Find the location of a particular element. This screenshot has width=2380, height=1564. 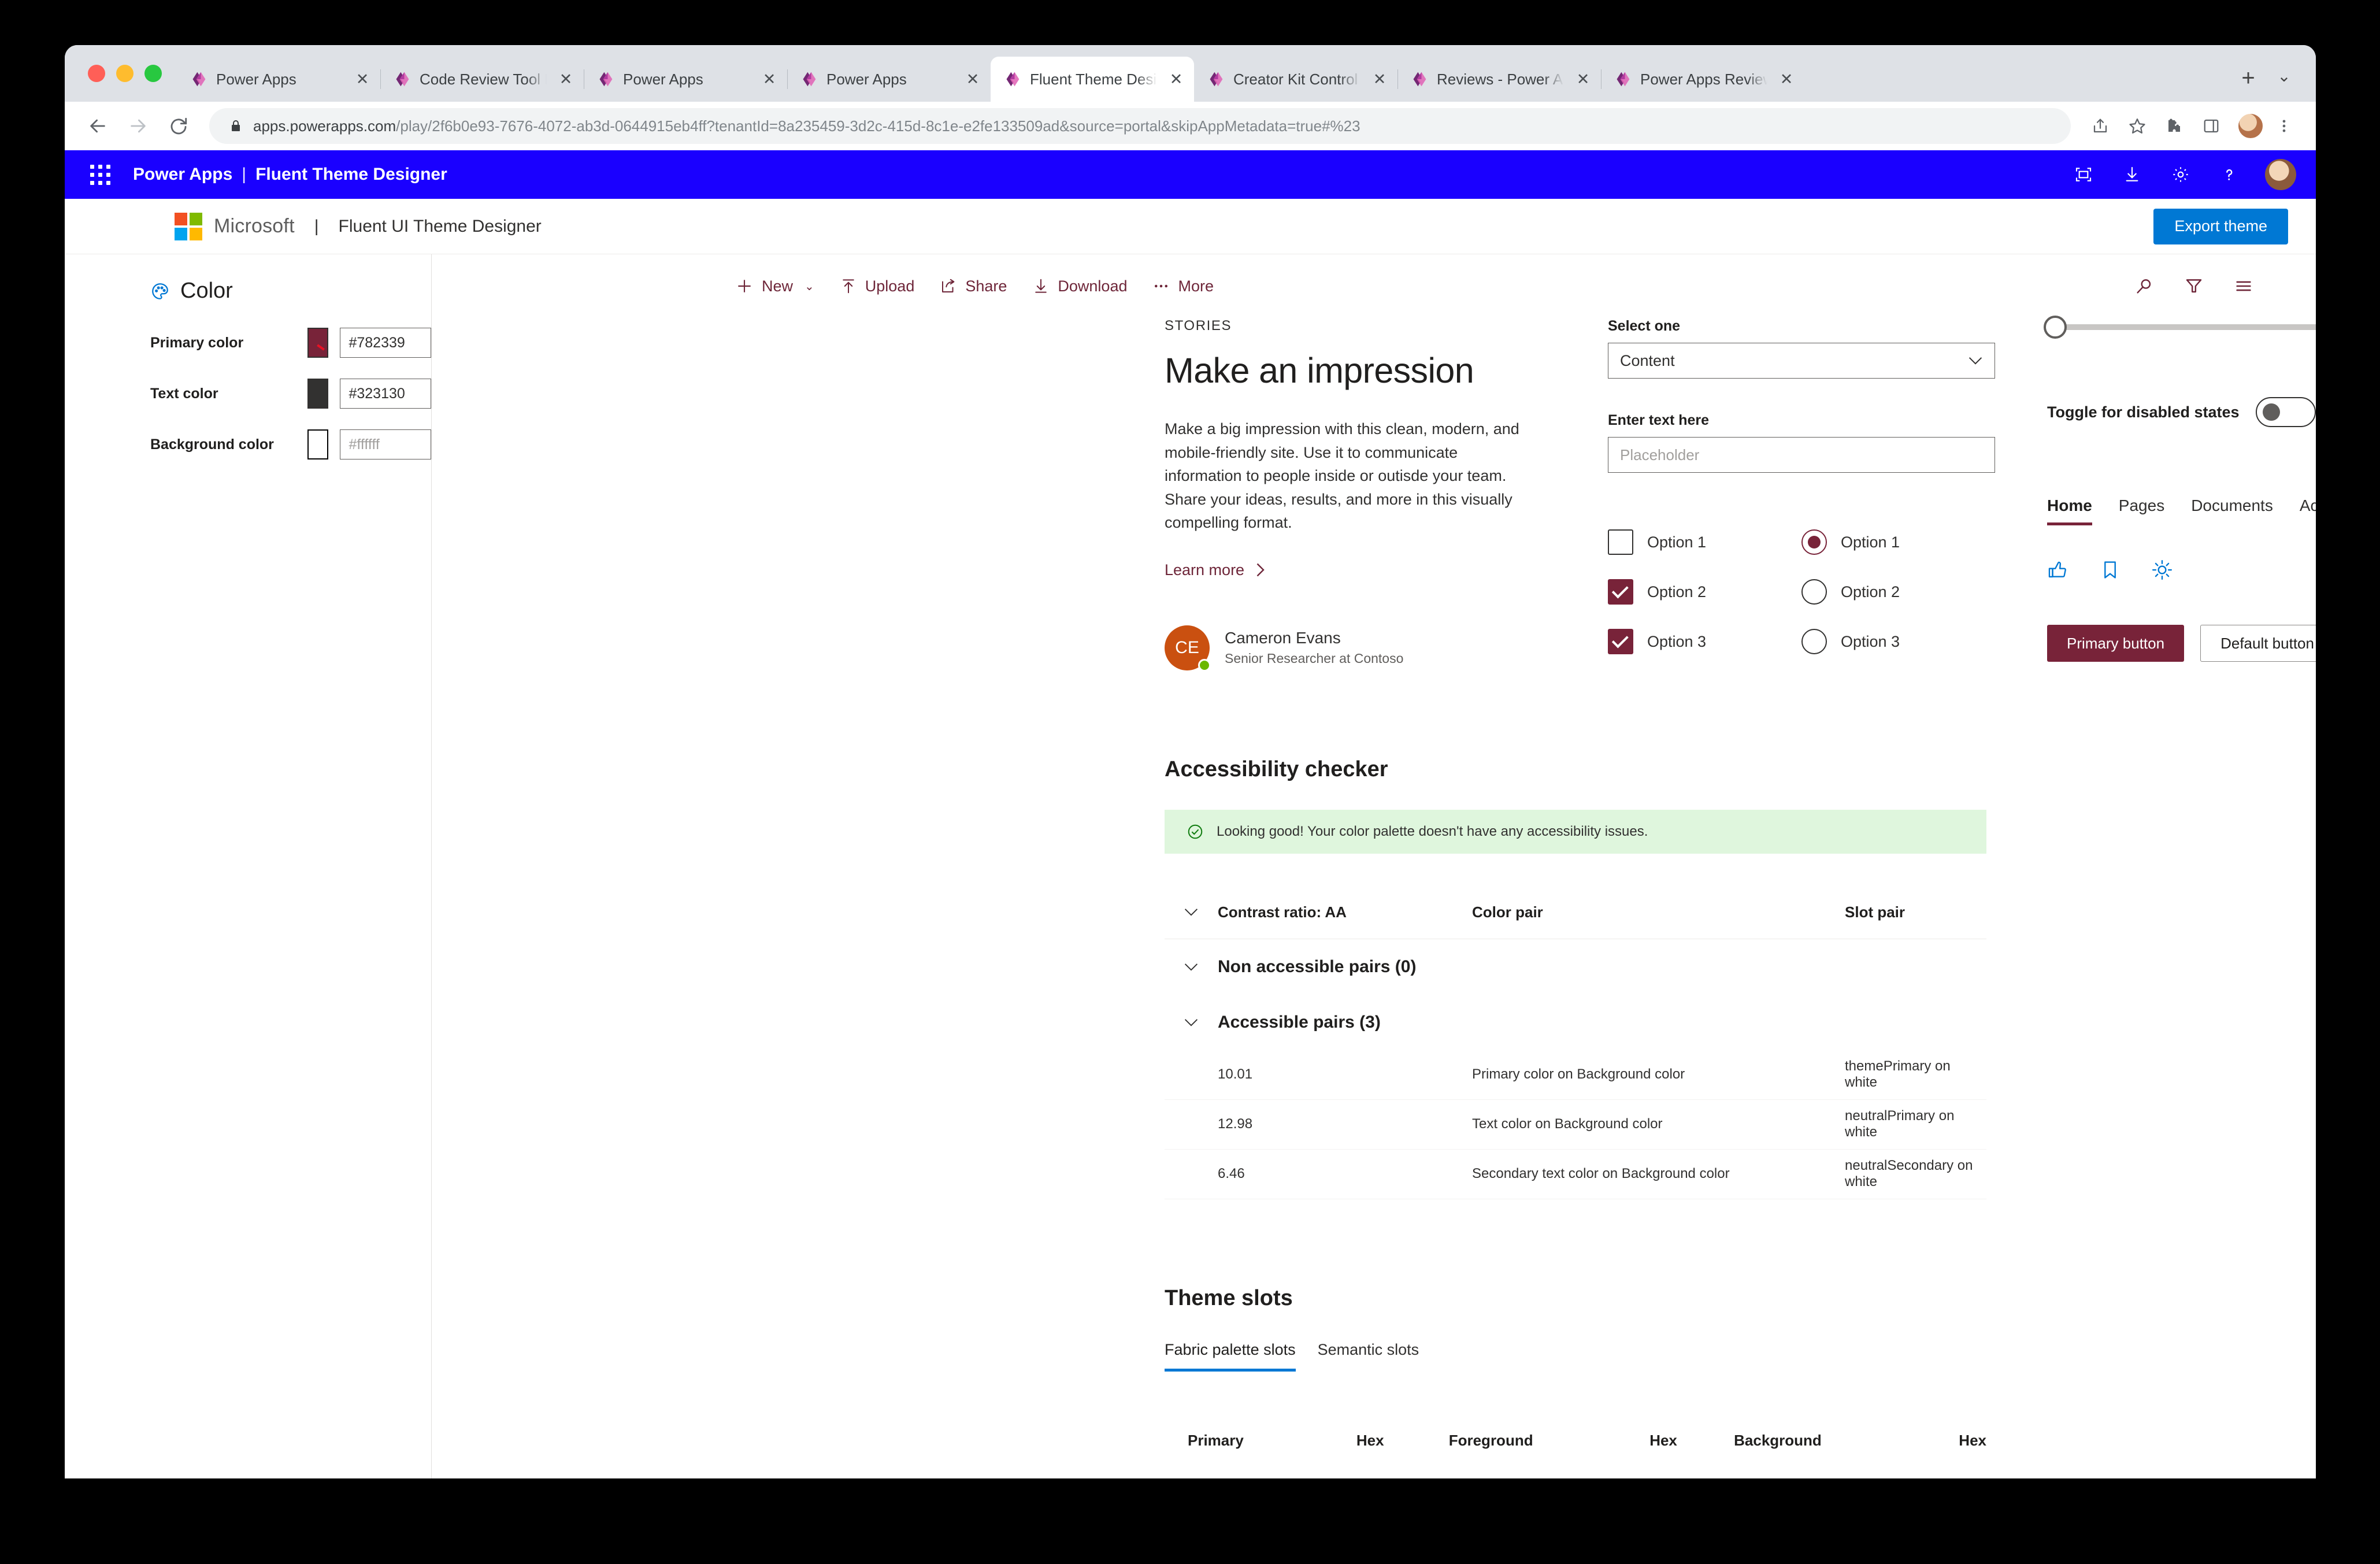

color-hex-input: #782339 is located at coordinates (386, 343).